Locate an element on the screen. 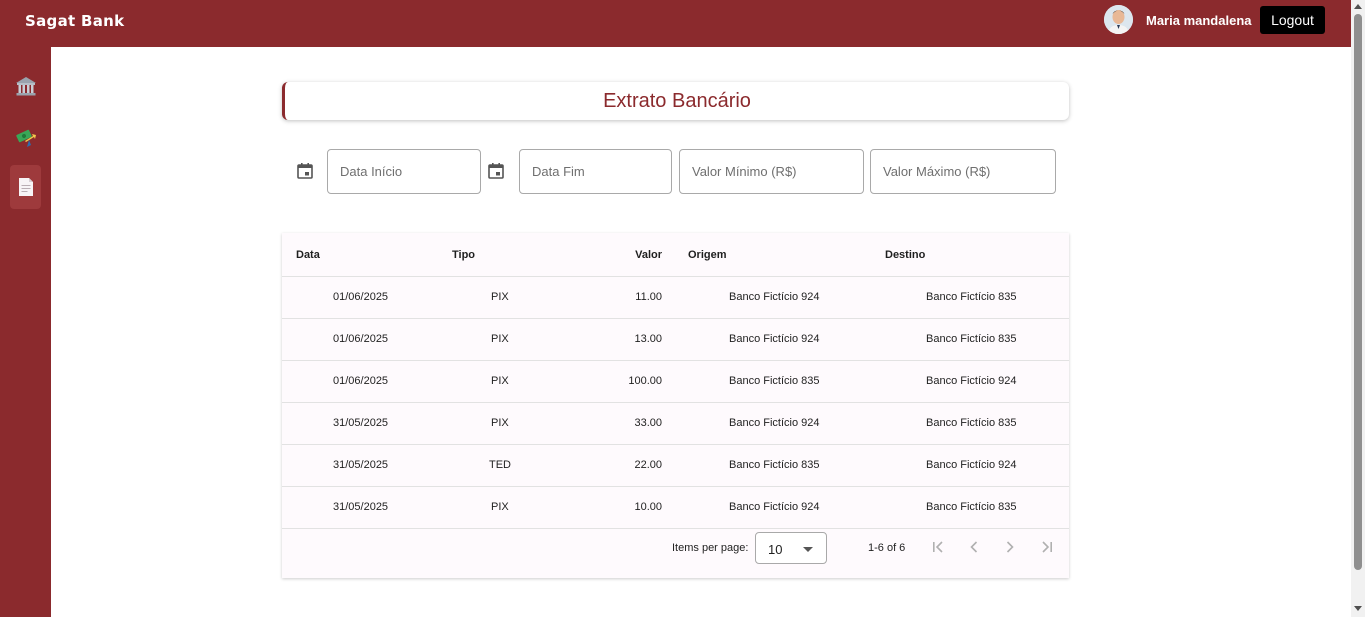  column-header-destino: Destino is located at coordinates (905, 255).